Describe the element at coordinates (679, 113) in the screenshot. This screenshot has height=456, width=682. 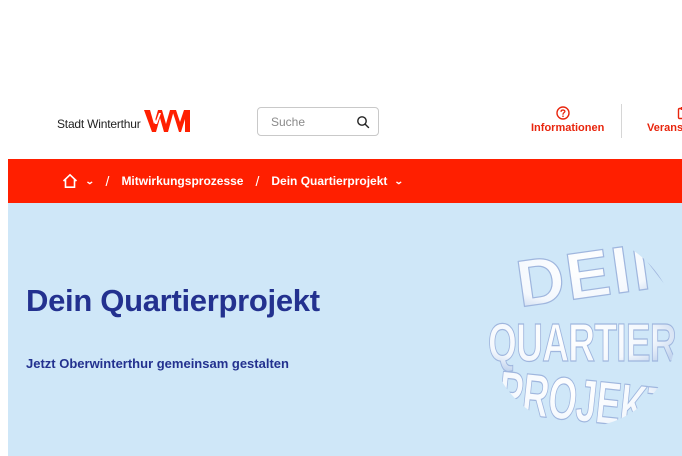
I see `calendar-icon` at that location.